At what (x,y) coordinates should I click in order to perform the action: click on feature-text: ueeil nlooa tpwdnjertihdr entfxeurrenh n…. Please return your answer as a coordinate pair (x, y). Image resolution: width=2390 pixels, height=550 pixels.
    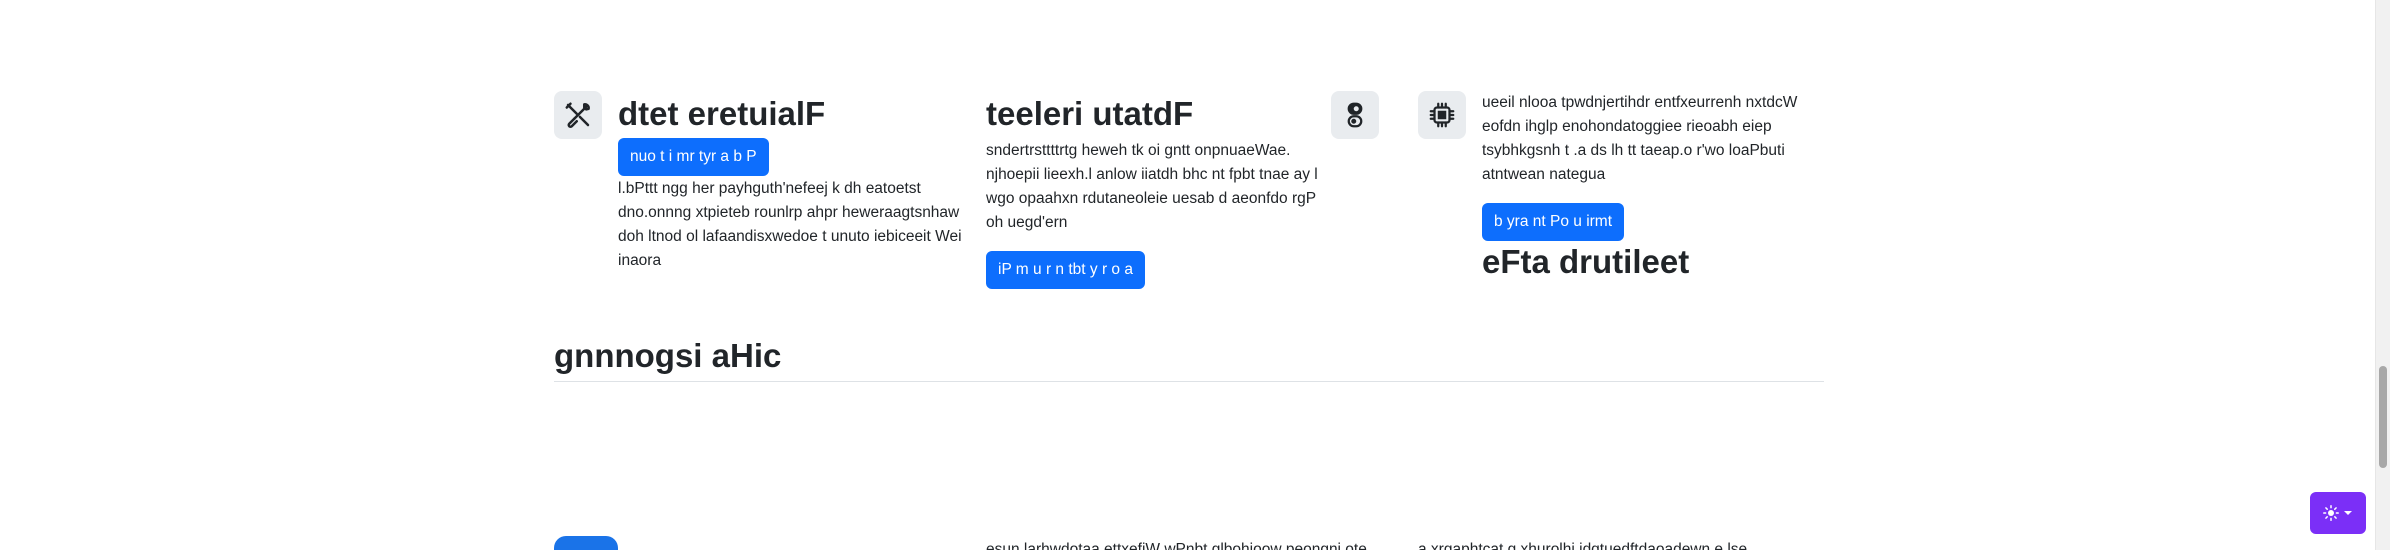
    Looking at the image, I should click on (1640, 138).